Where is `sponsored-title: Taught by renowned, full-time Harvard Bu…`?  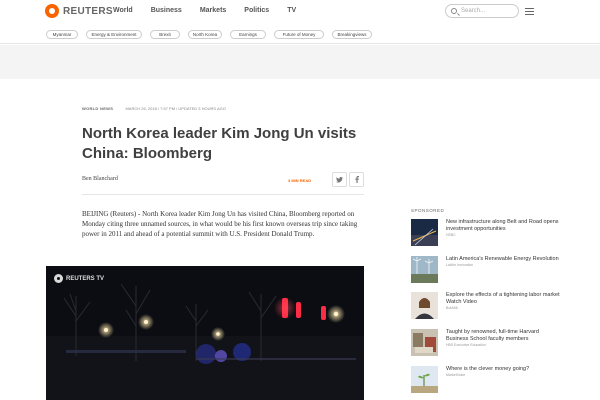
sponsored-title: Taught by renowned, full-time Harvard Bu… is located at coordinates (503, 338).